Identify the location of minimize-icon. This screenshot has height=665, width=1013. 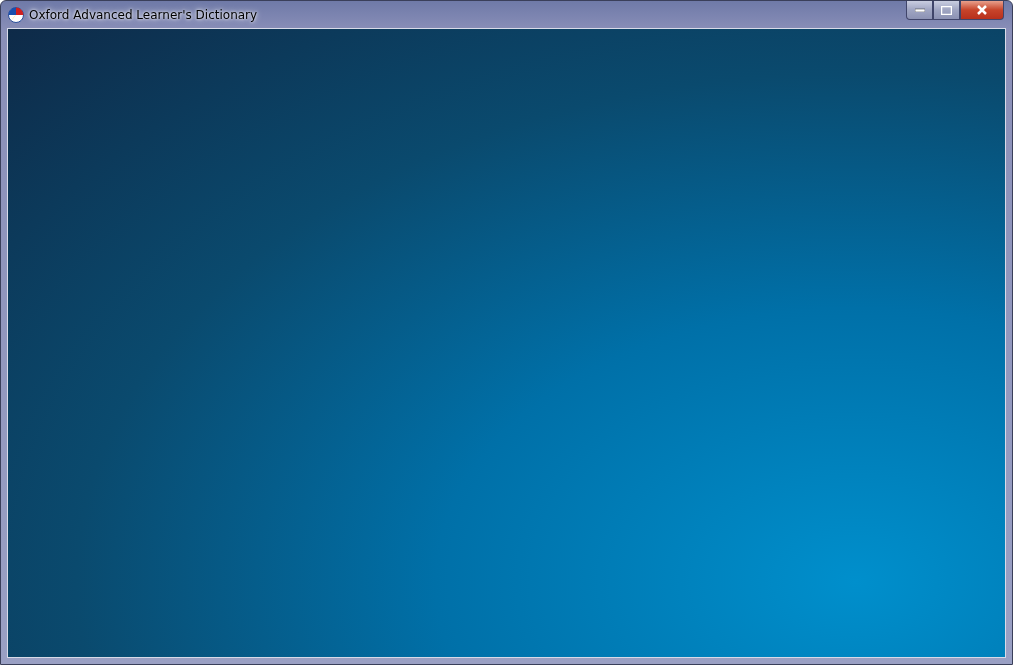
(919, 10).